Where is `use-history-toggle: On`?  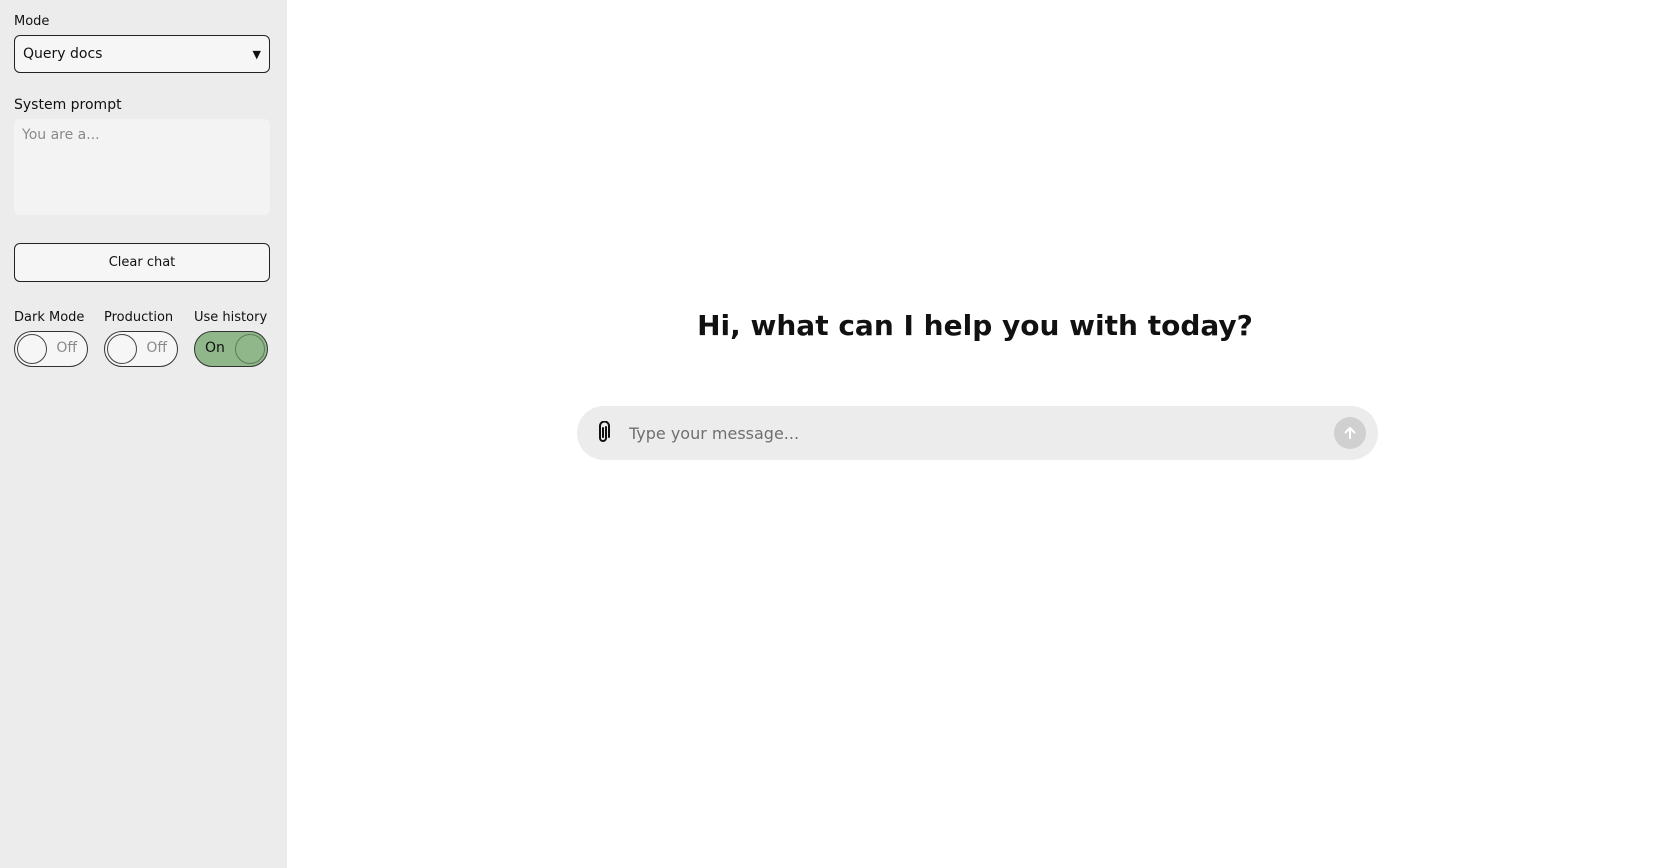
use-history-toggle: On is located at coordinates (231, 349).